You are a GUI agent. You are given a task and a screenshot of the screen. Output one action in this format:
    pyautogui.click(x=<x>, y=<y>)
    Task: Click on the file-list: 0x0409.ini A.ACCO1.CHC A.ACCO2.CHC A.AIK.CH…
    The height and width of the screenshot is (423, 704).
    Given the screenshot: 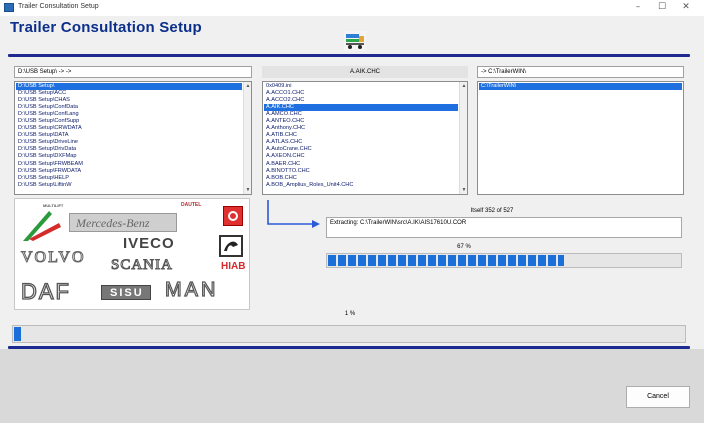 What is the action you would take?
    pyautogui.click(x=365, y=138)
    